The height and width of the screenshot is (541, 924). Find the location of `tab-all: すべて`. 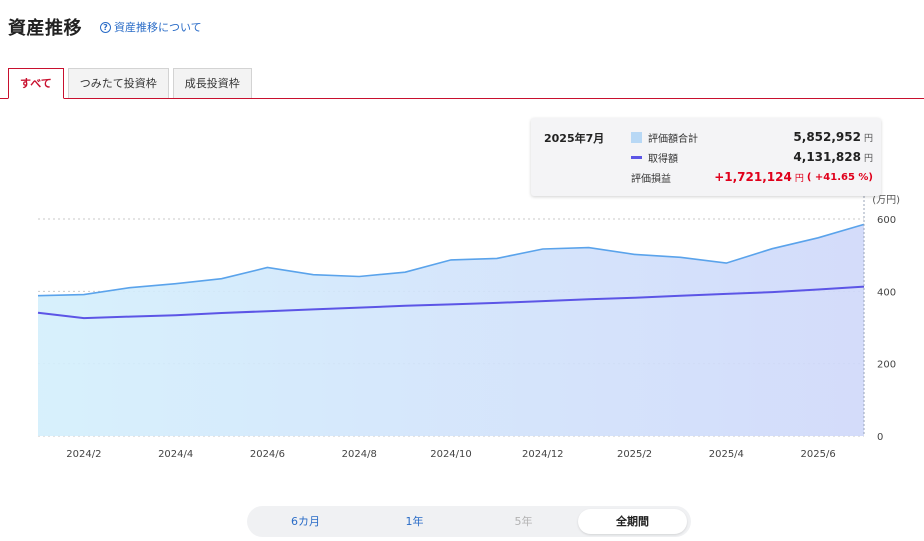

tab-all: すべて is located at coordinates (36, 83).